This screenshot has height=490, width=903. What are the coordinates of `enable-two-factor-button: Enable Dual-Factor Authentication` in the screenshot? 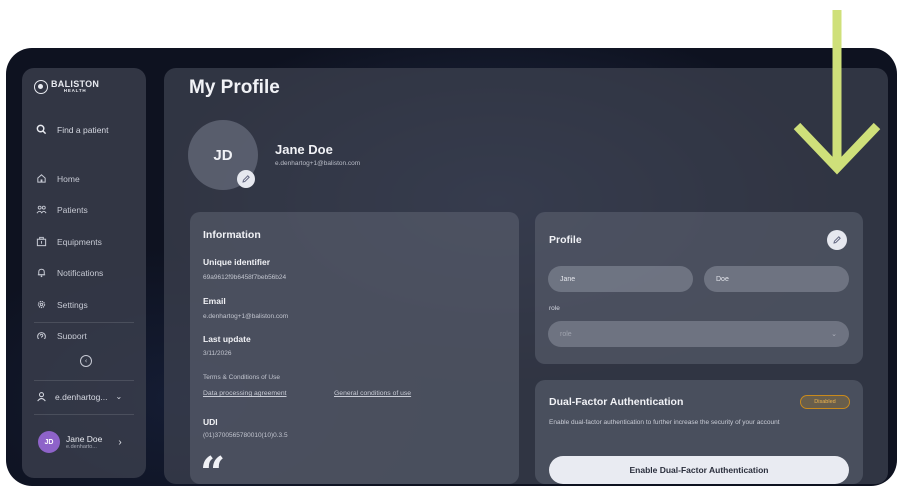 It's located at (699, 470).